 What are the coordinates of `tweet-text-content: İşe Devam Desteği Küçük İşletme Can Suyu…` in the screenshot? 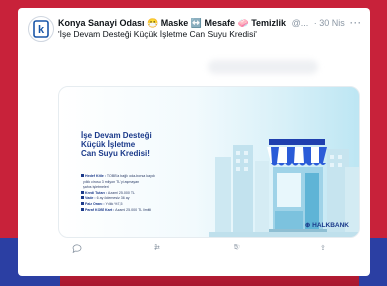 It's located at (157, 34).